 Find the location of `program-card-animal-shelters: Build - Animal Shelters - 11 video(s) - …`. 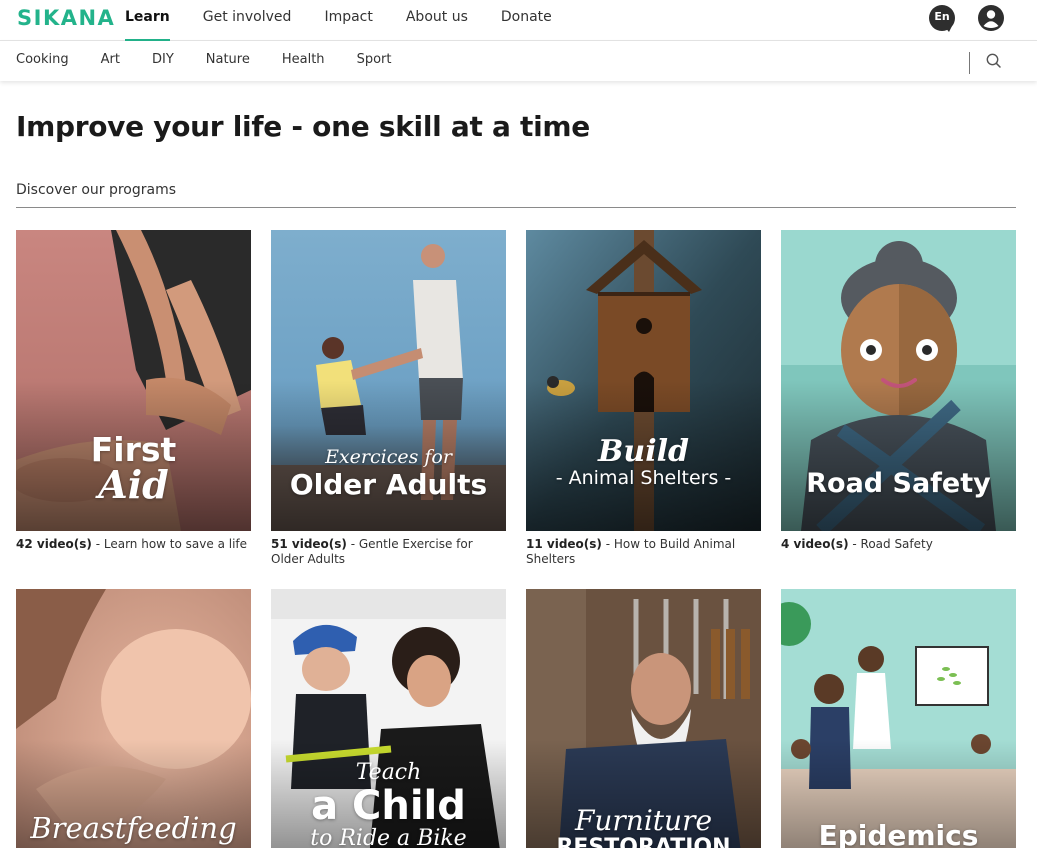

program-card-animal-shelters: Build - Animal Shelters - 11 video(s) - … is located at coordinates (643, 398).